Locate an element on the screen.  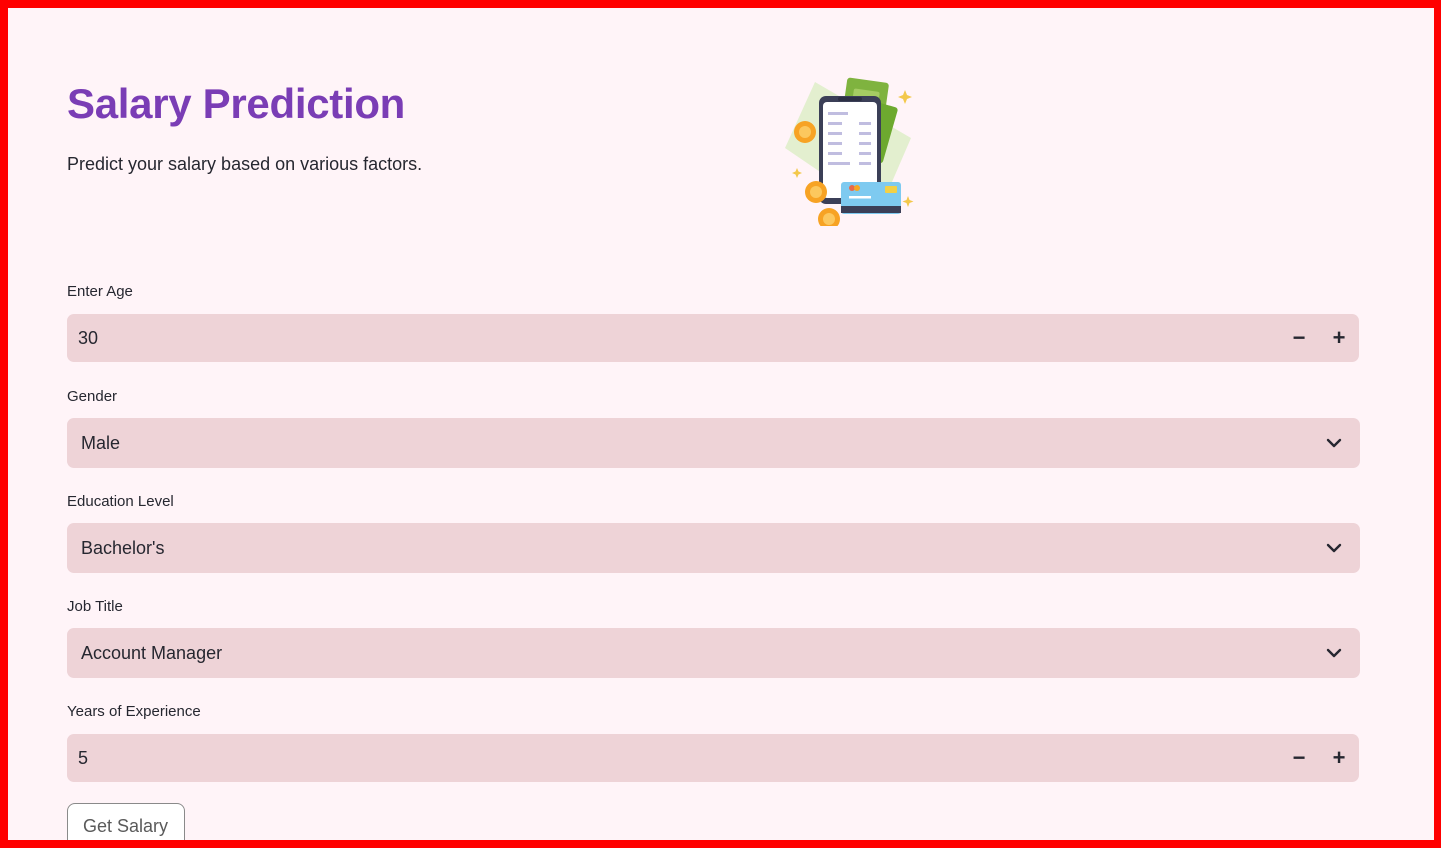
age-input: 30 − + is located at coordinates (713, 338).